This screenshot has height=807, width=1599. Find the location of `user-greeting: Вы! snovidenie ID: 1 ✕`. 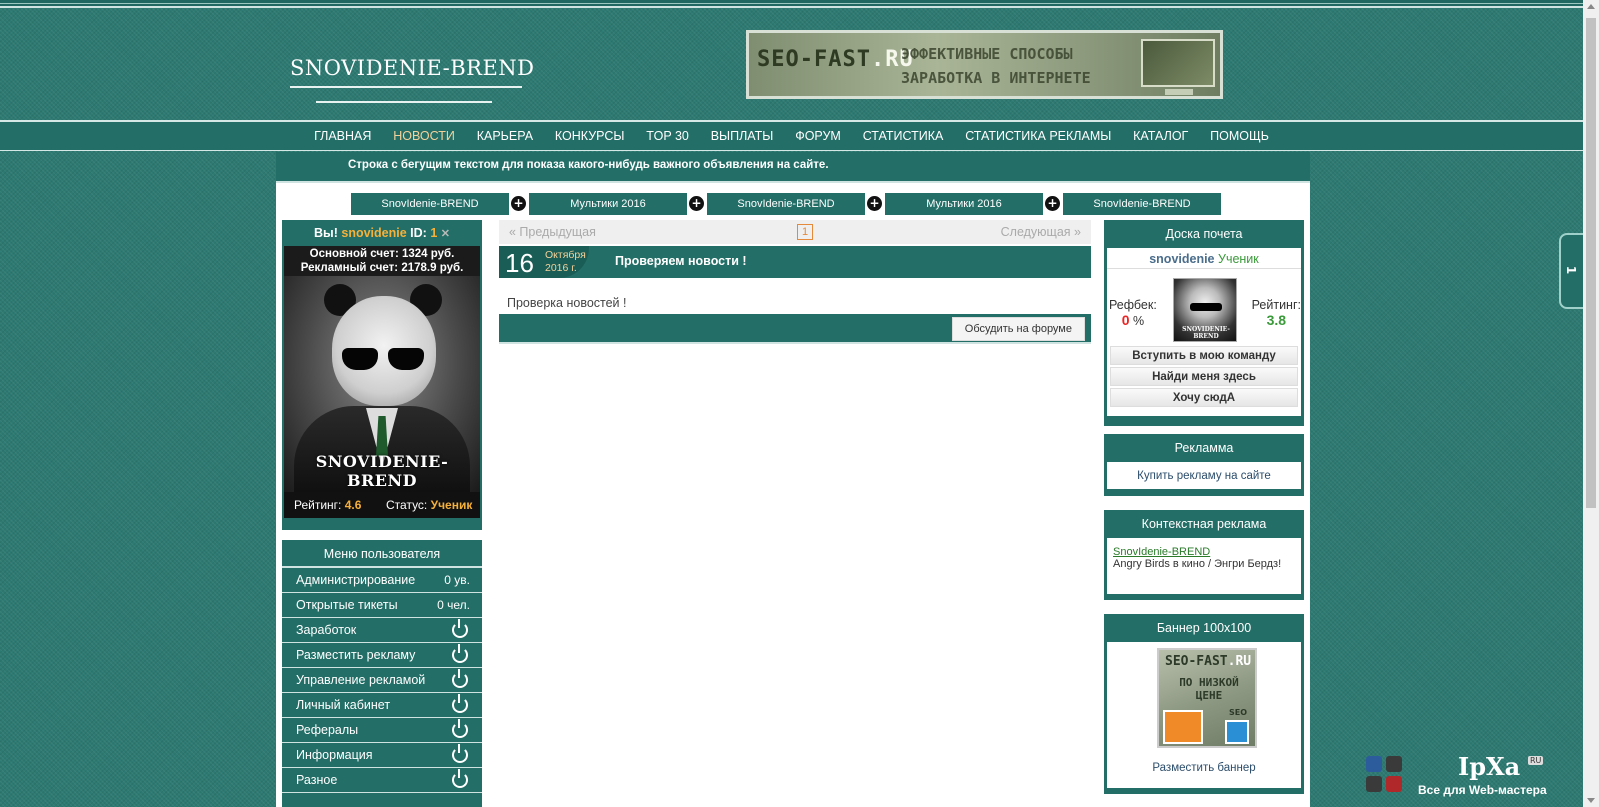

user-greeting: Вы! snovidenie ID: 1 ✕ is located at coordinates (382, 233).